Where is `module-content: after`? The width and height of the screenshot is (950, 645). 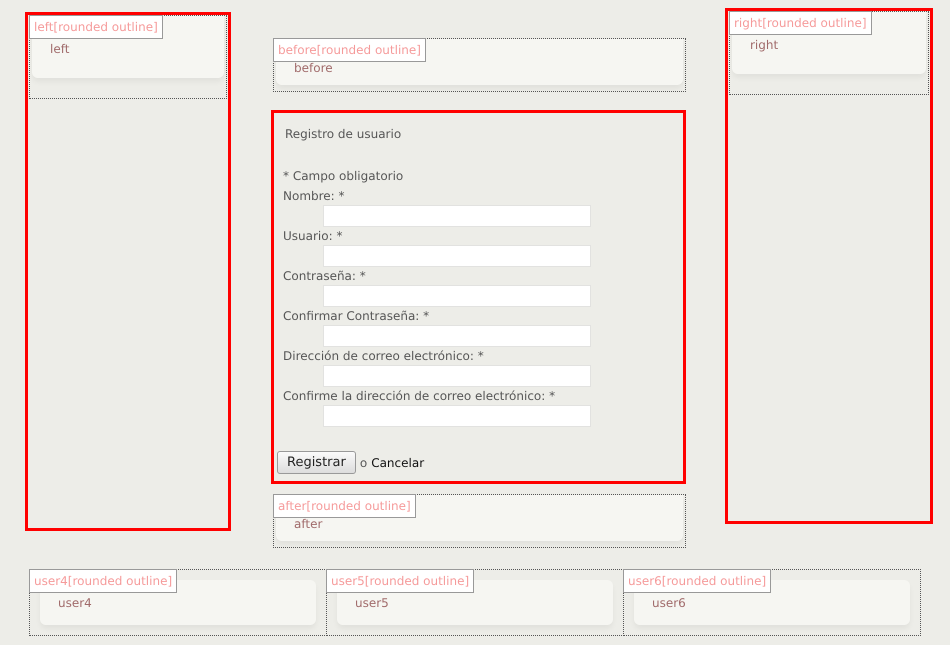 module-content: after is located at coordinates (308, 524).